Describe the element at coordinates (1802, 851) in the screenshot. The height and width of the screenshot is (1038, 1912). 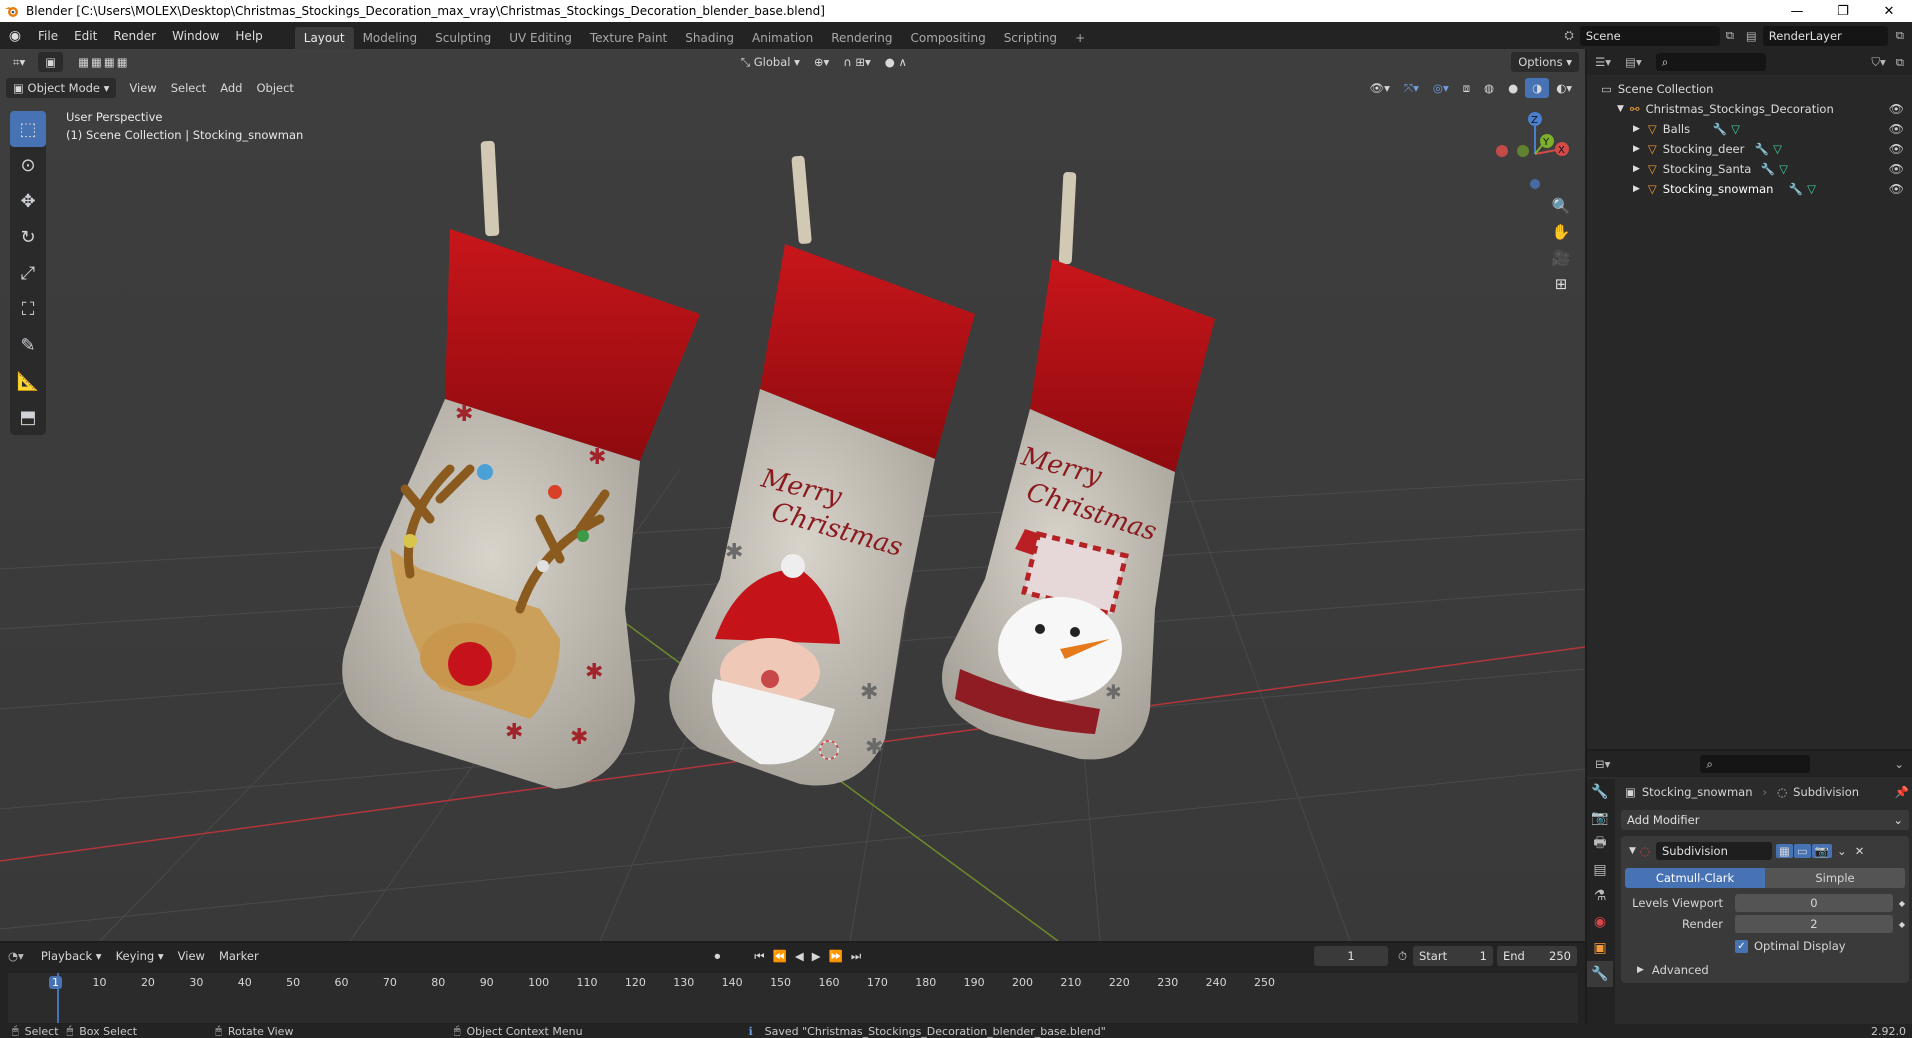
I see `viewport-toggle-icon: ▭` at that location.